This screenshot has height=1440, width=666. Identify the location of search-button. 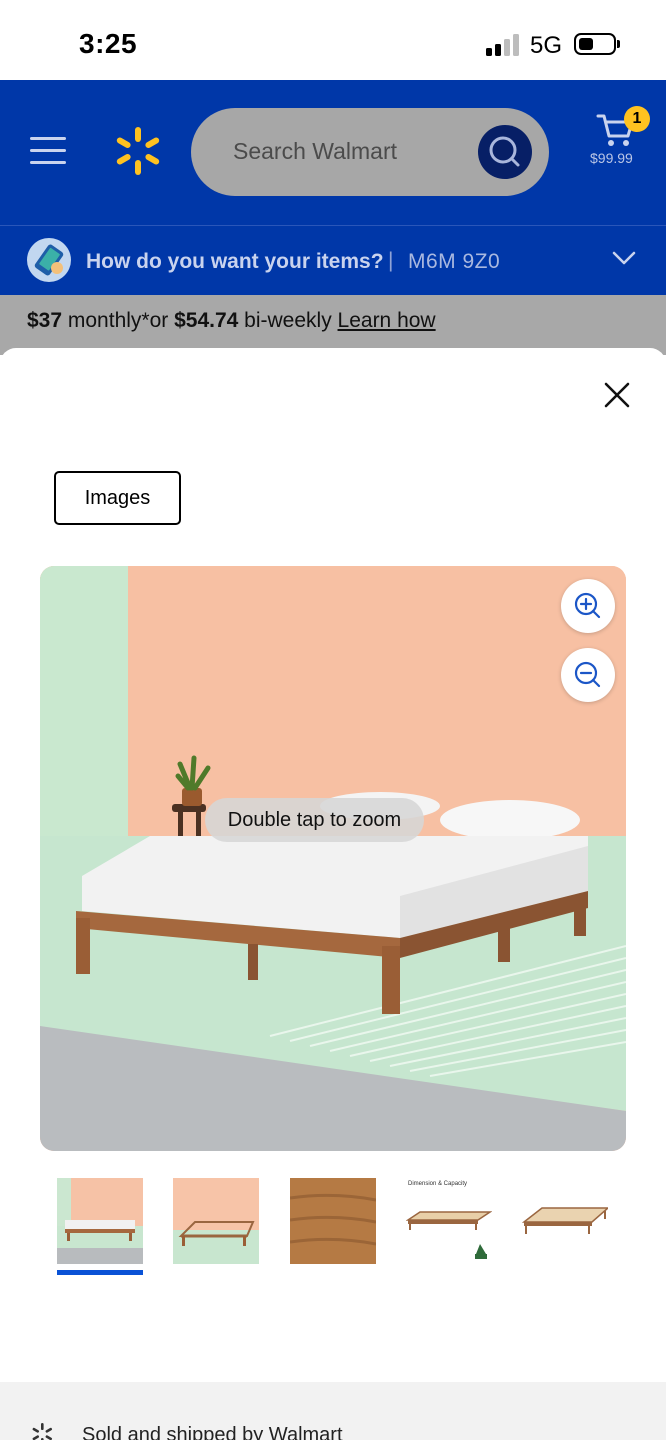
(505, 152).